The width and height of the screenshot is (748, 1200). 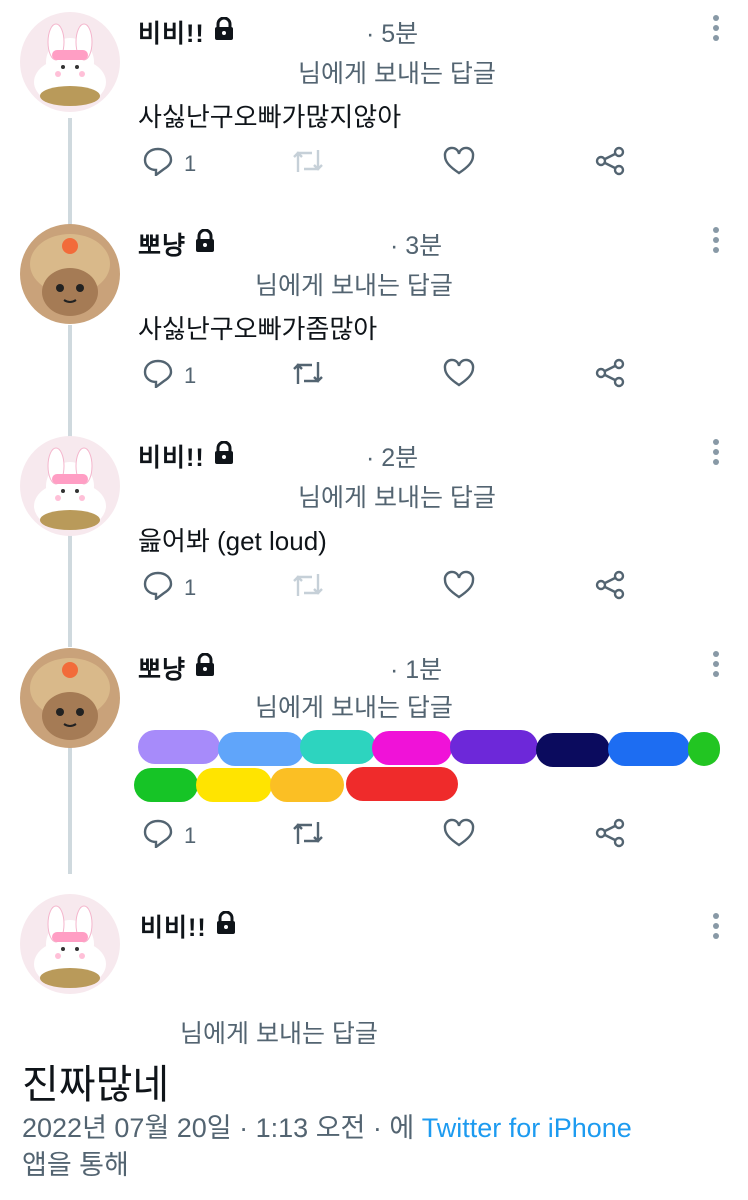 What do you see at coordinates (270, 117) in the screenshot?
I see `tweet-text: 사싫난구오빠가많지않아` at bounding box center [270, 117].